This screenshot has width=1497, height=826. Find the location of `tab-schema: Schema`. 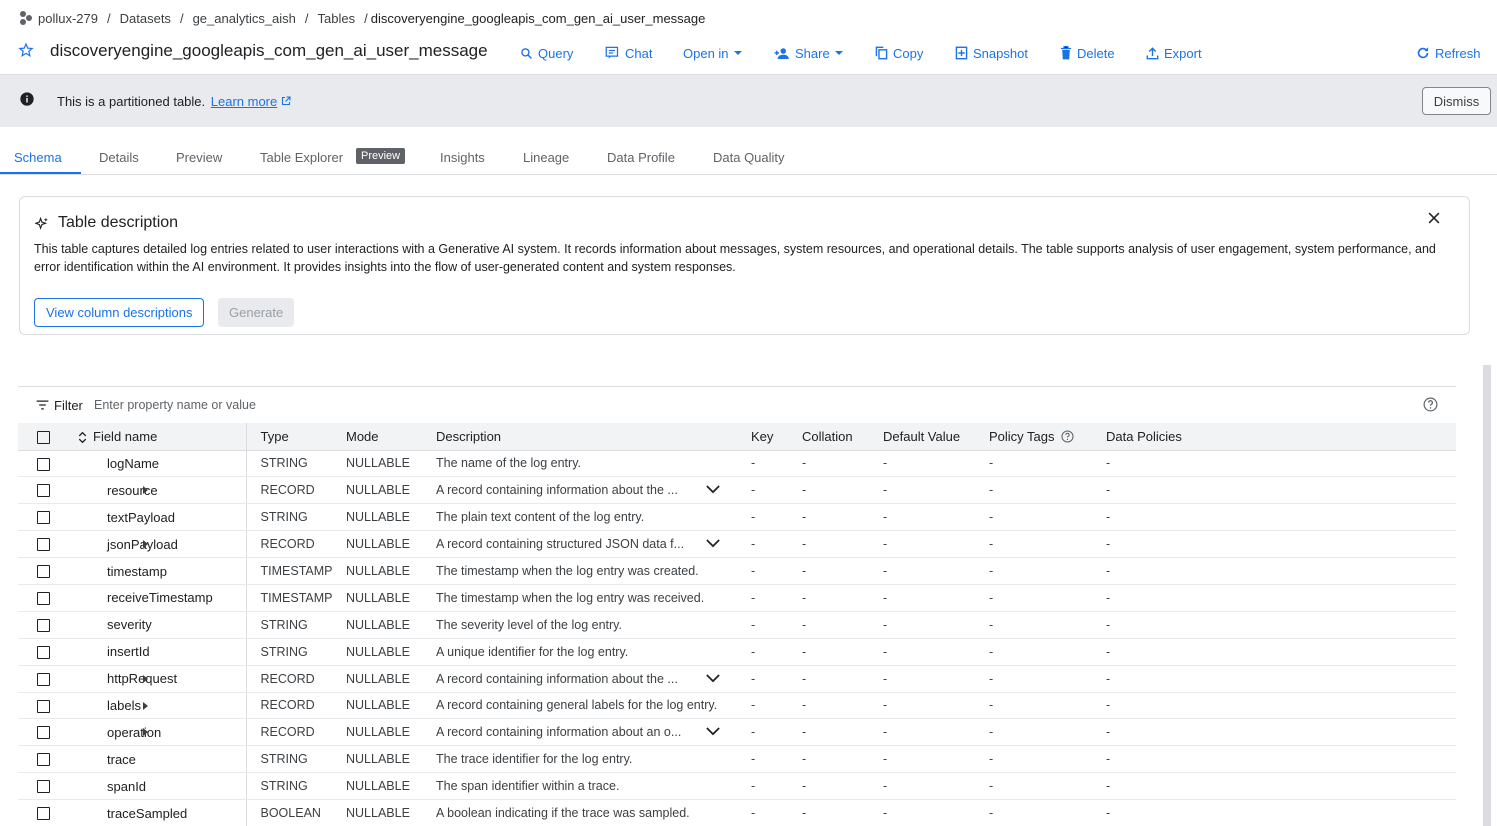

tab-schema: Schema is located at coordinates (38, 157).